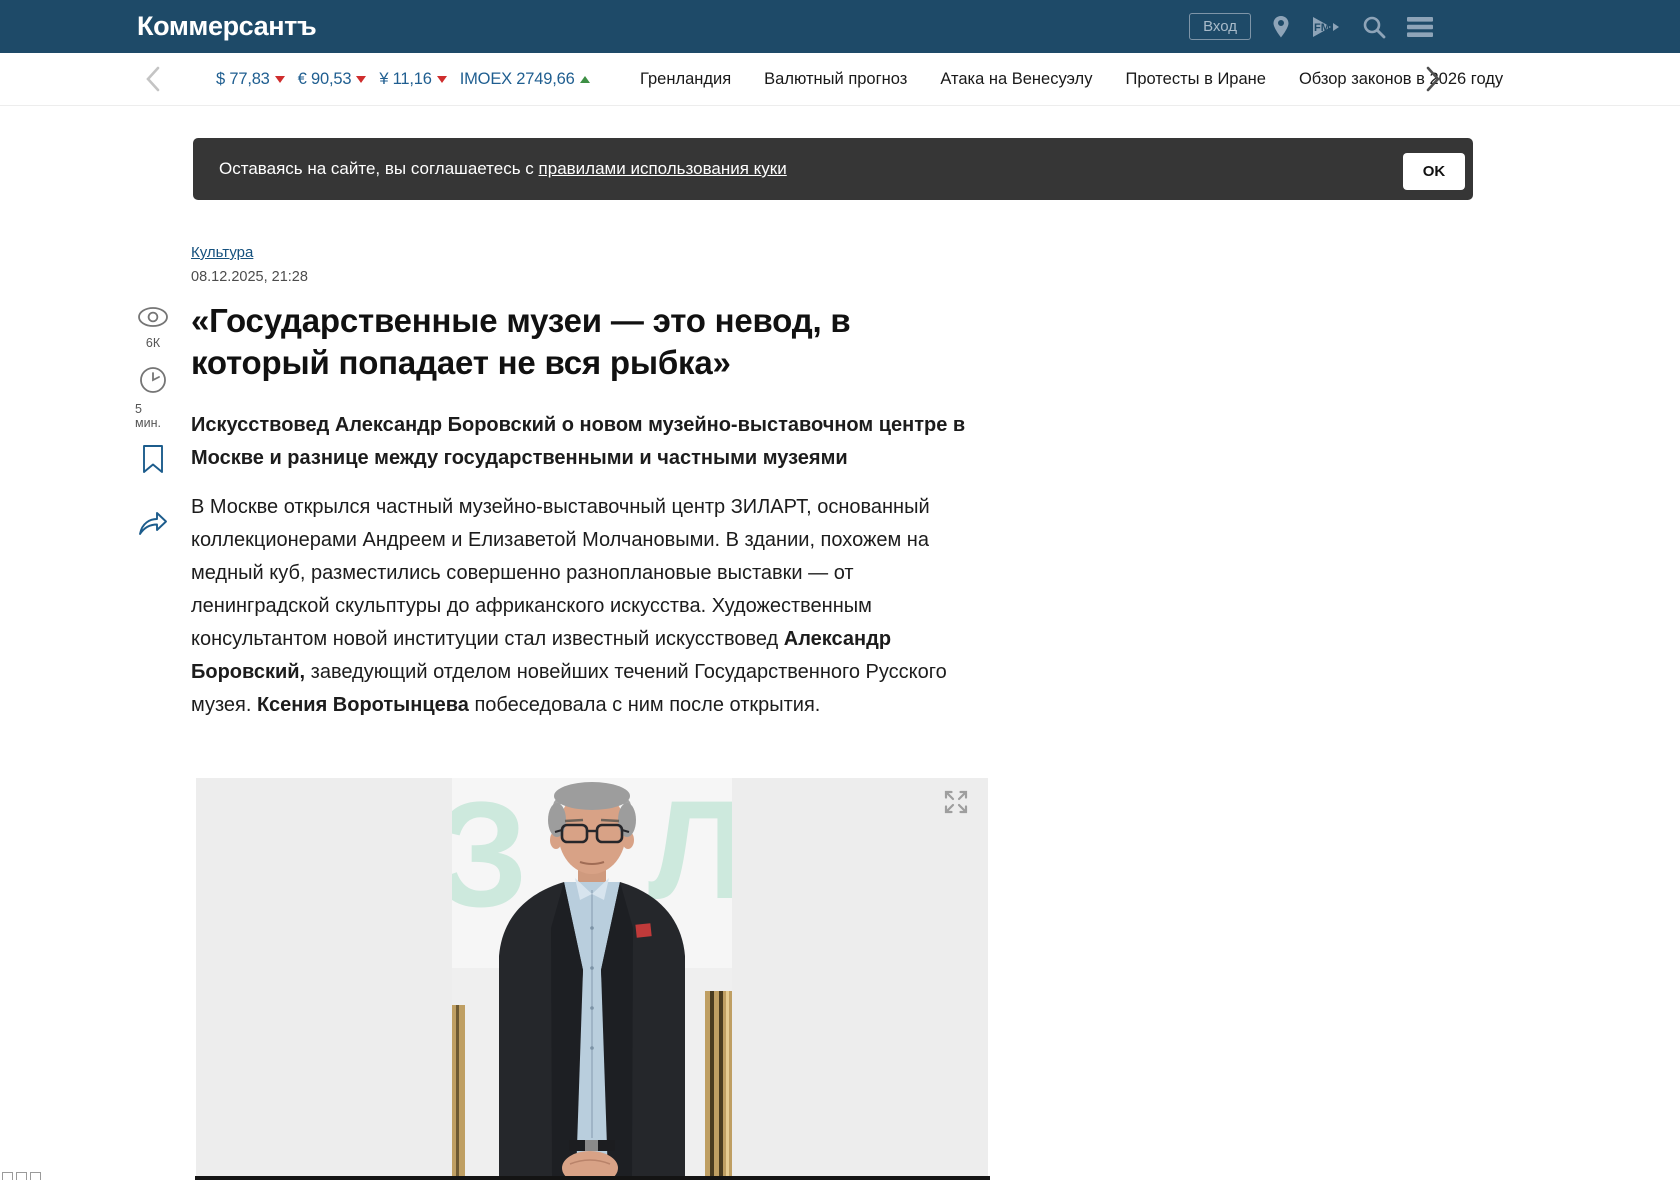 The image size is (1680, 1180). What do you see at coordinates (1433, 81) in the screenshot?
I see `ticker-next-icon` at bounding box center [1433, 81].